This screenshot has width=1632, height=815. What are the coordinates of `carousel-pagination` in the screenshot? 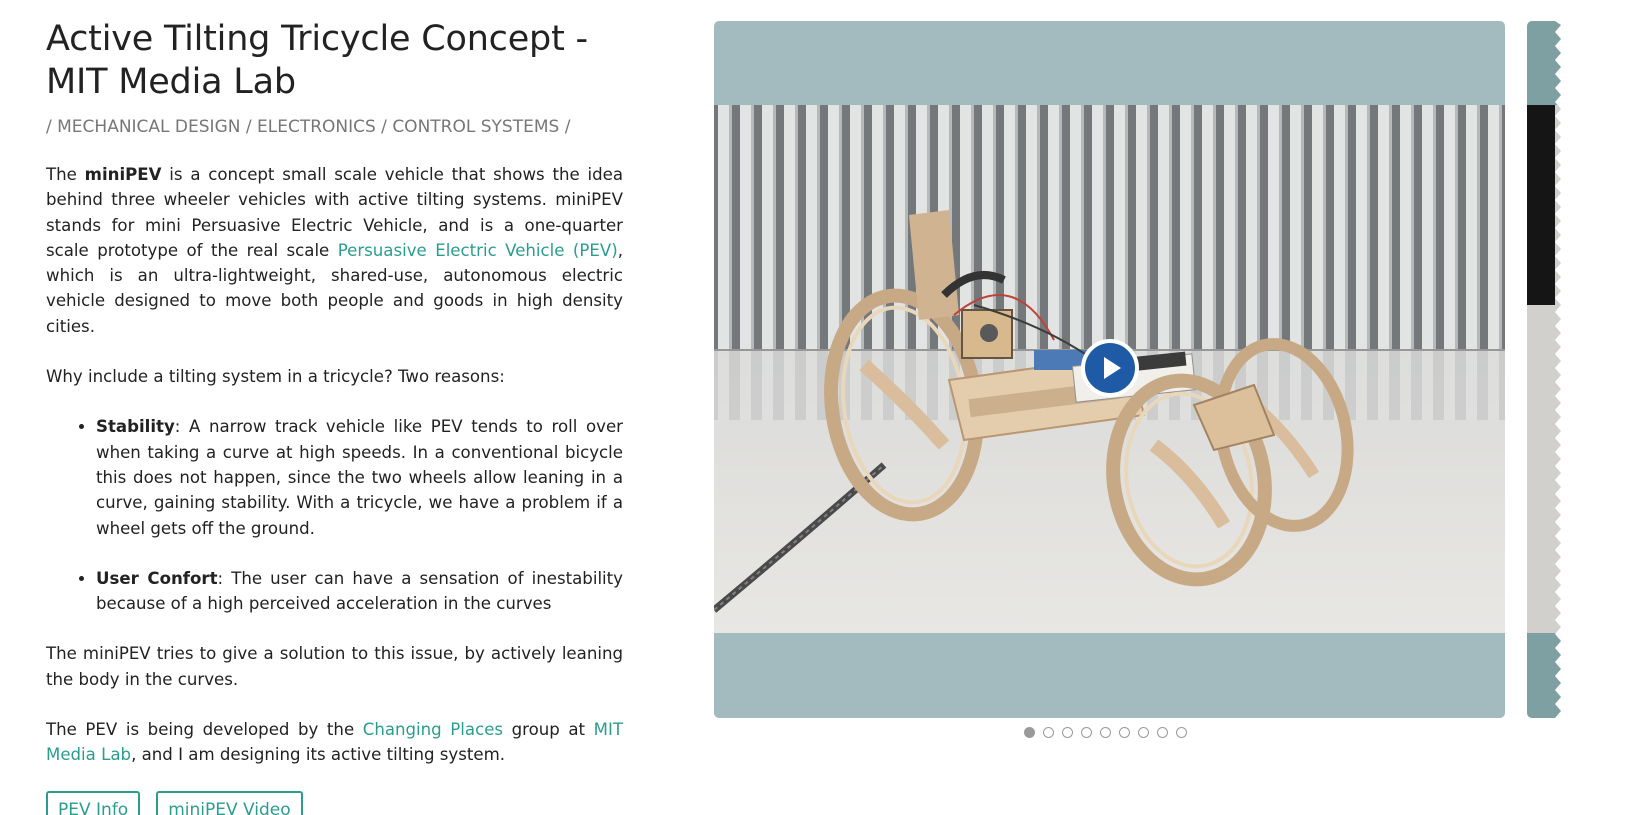 It's located at (1105, 732).